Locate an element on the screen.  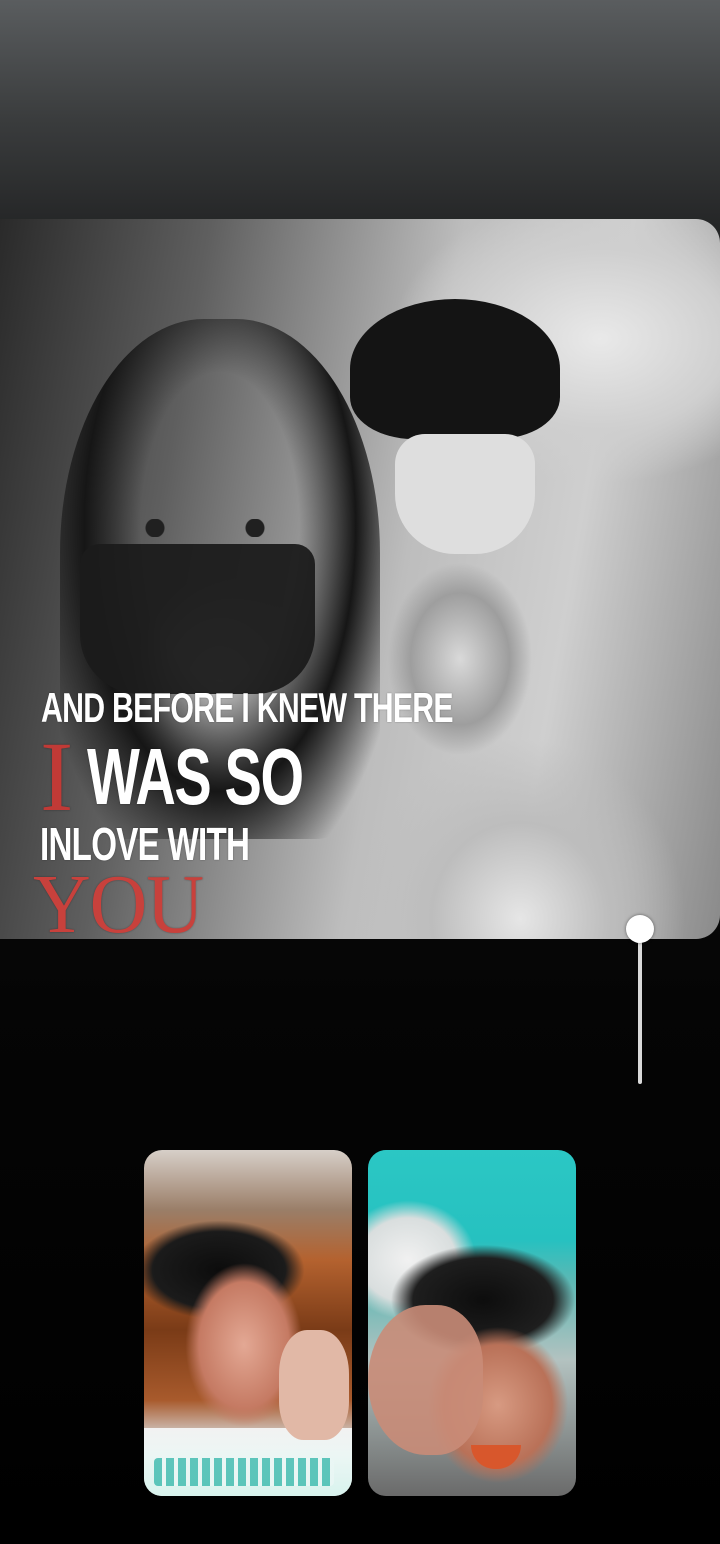
lyric-line-2: WAS SO is located at coordinates (195, 776).